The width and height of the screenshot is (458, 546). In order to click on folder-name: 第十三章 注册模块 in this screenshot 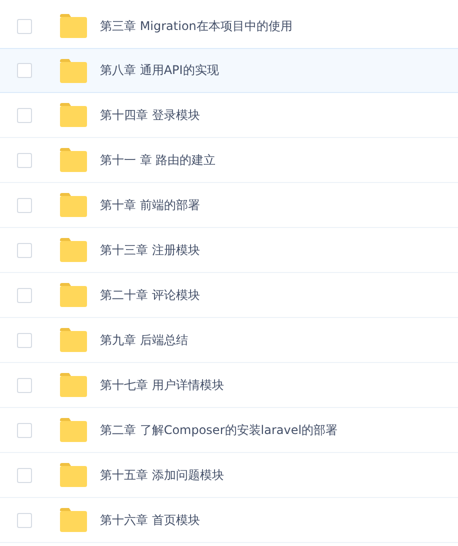, I will do `click(150, 250)`.